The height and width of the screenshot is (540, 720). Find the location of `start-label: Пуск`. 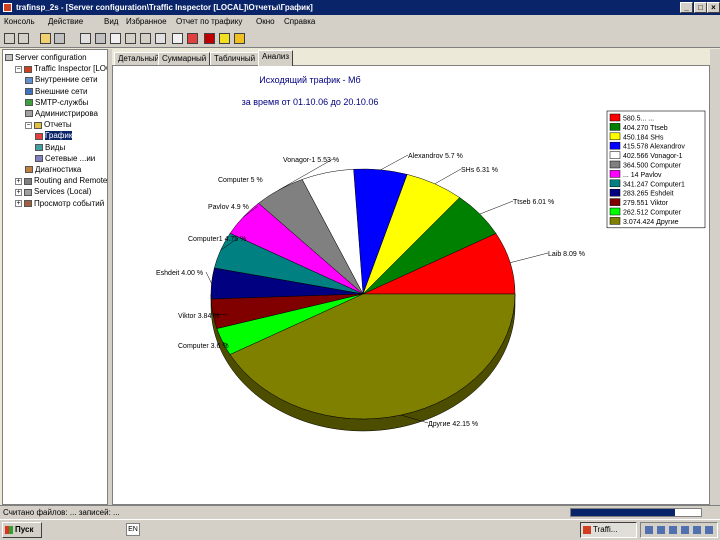

start-label: Пуск is located at coordinates (24, 529).